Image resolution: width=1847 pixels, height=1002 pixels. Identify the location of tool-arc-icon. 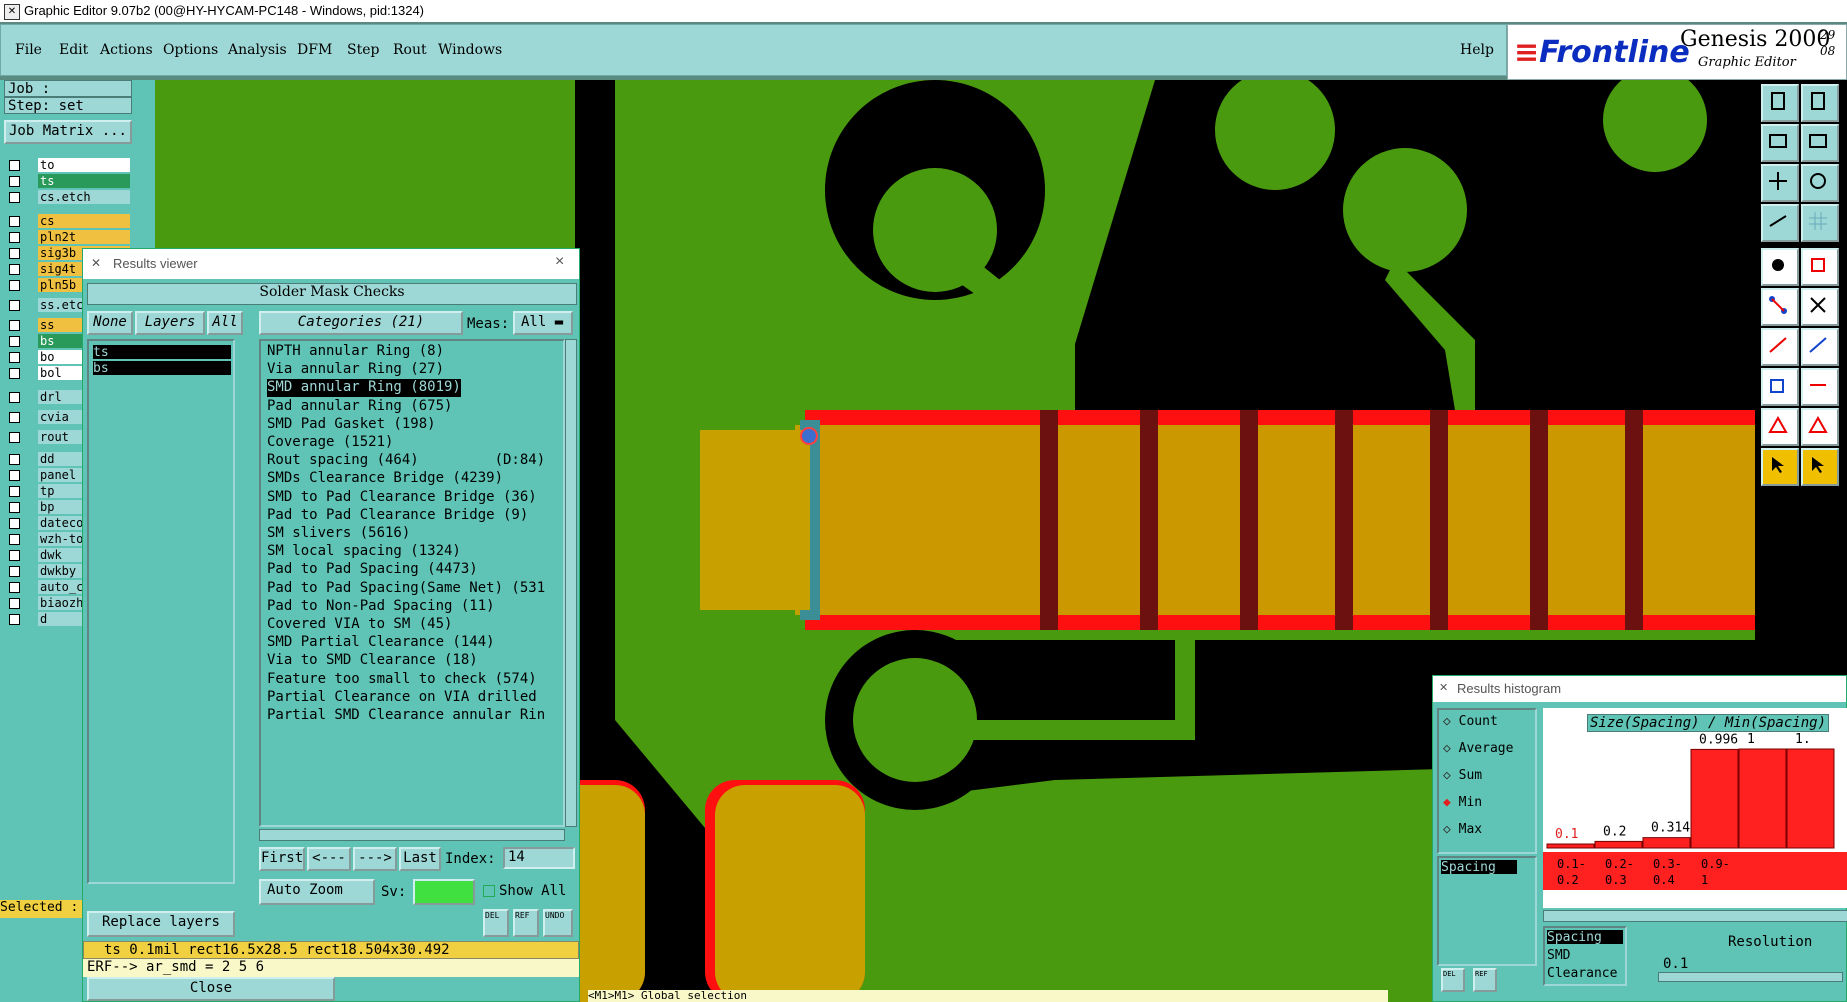
(1820, 347).